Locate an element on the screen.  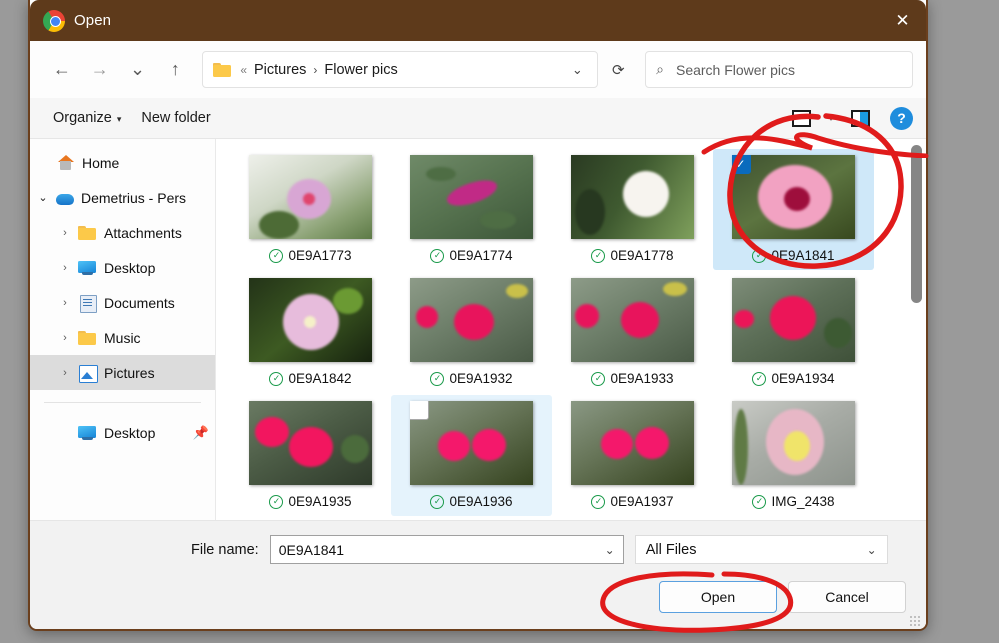
organize-label: Organize is located at coordinates (82, 118).